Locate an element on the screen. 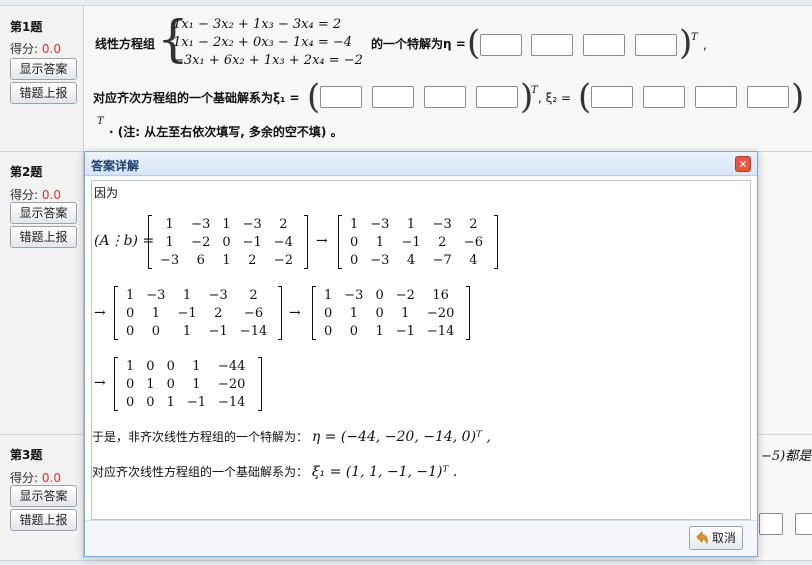  matrix-cell: −44 is located at coordinates (232, 366).